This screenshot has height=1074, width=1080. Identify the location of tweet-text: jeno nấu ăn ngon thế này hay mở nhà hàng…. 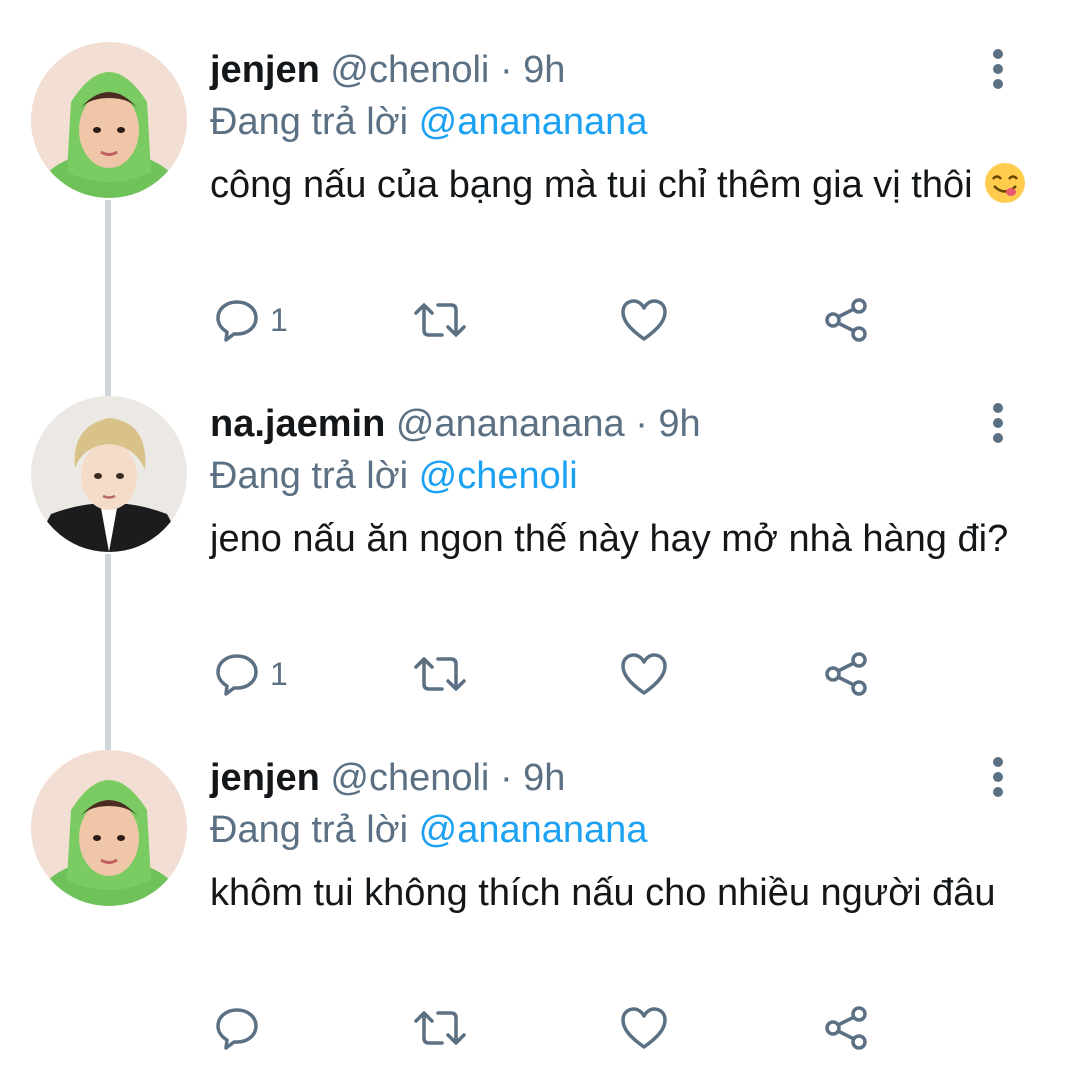
(620, 539).